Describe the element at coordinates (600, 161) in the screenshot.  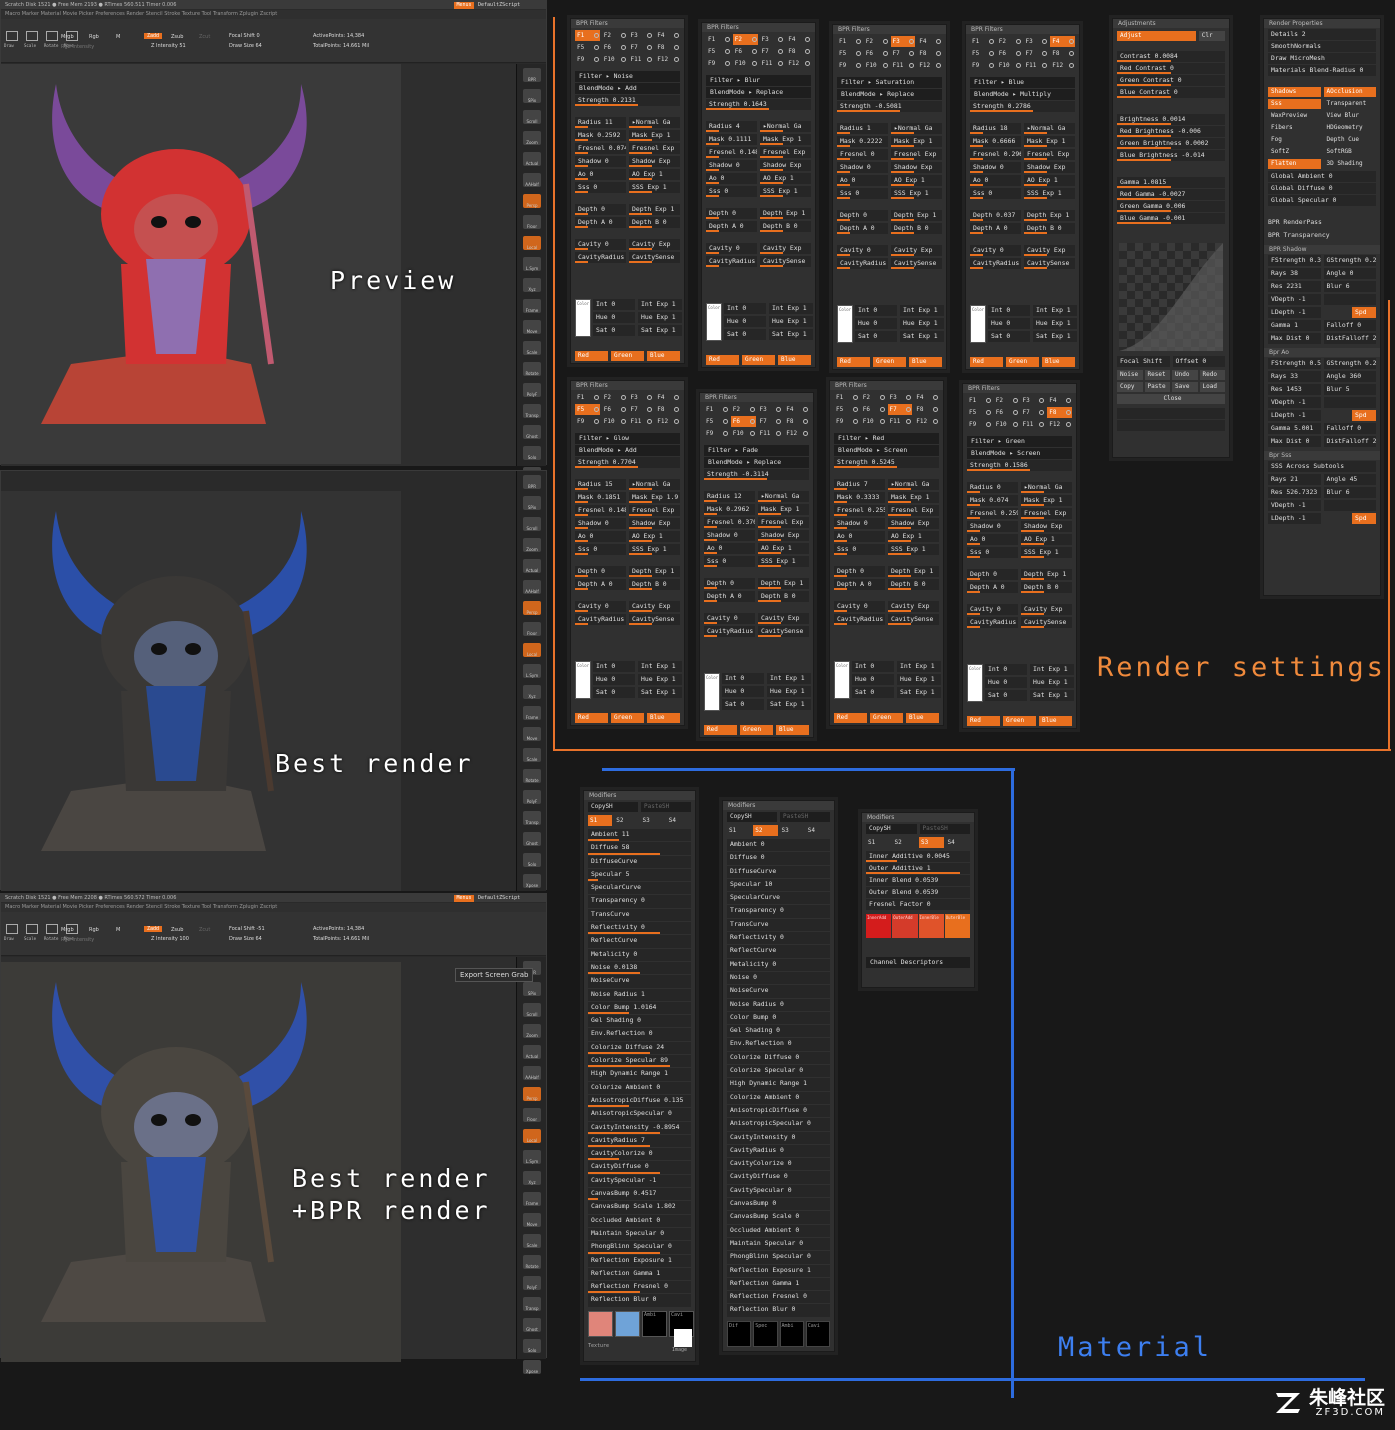
I see `param-slider: Shadow 0` at that location.